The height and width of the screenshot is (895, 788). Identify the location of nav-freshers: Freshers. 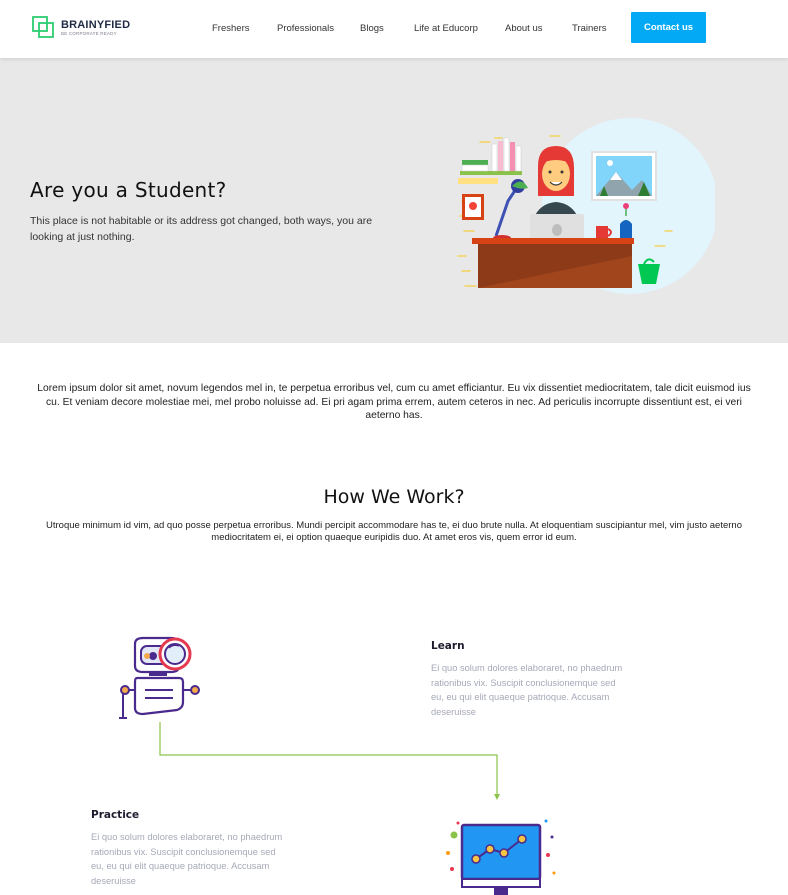
(230, 29).